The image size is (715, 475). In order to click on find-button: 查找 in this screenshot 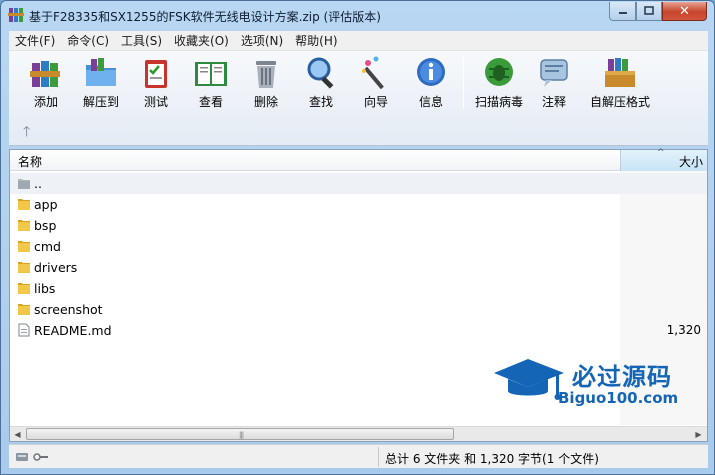, I will do `click(321, 83)`.